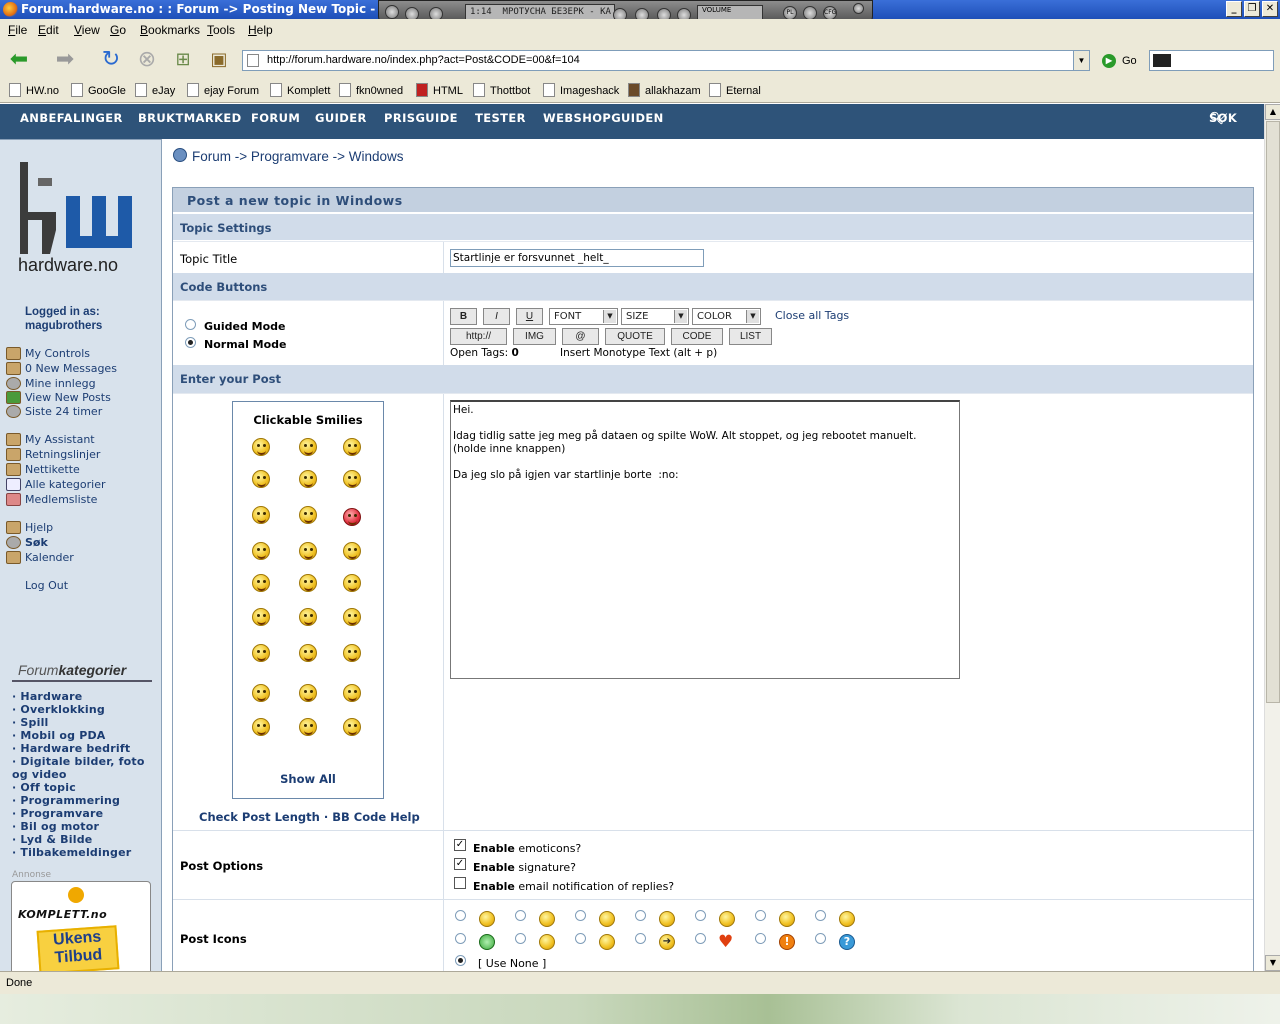 This screenshot has height=1024, width=1280. What do you see at coordinates (44, 787) in the screenshot?
I see `cat-off-topic: · Off topic` at bounding box center [44, 787].